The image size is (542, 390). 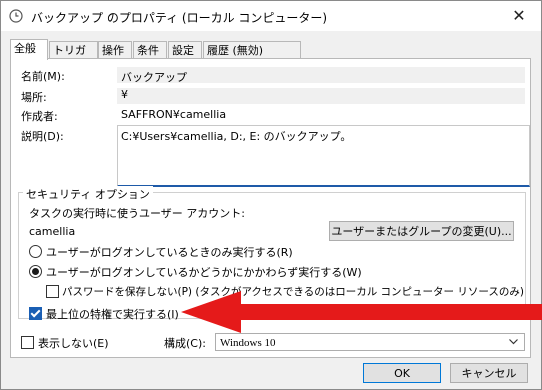 I want to click on location-label: 場所:, so click(x=34, y=97).